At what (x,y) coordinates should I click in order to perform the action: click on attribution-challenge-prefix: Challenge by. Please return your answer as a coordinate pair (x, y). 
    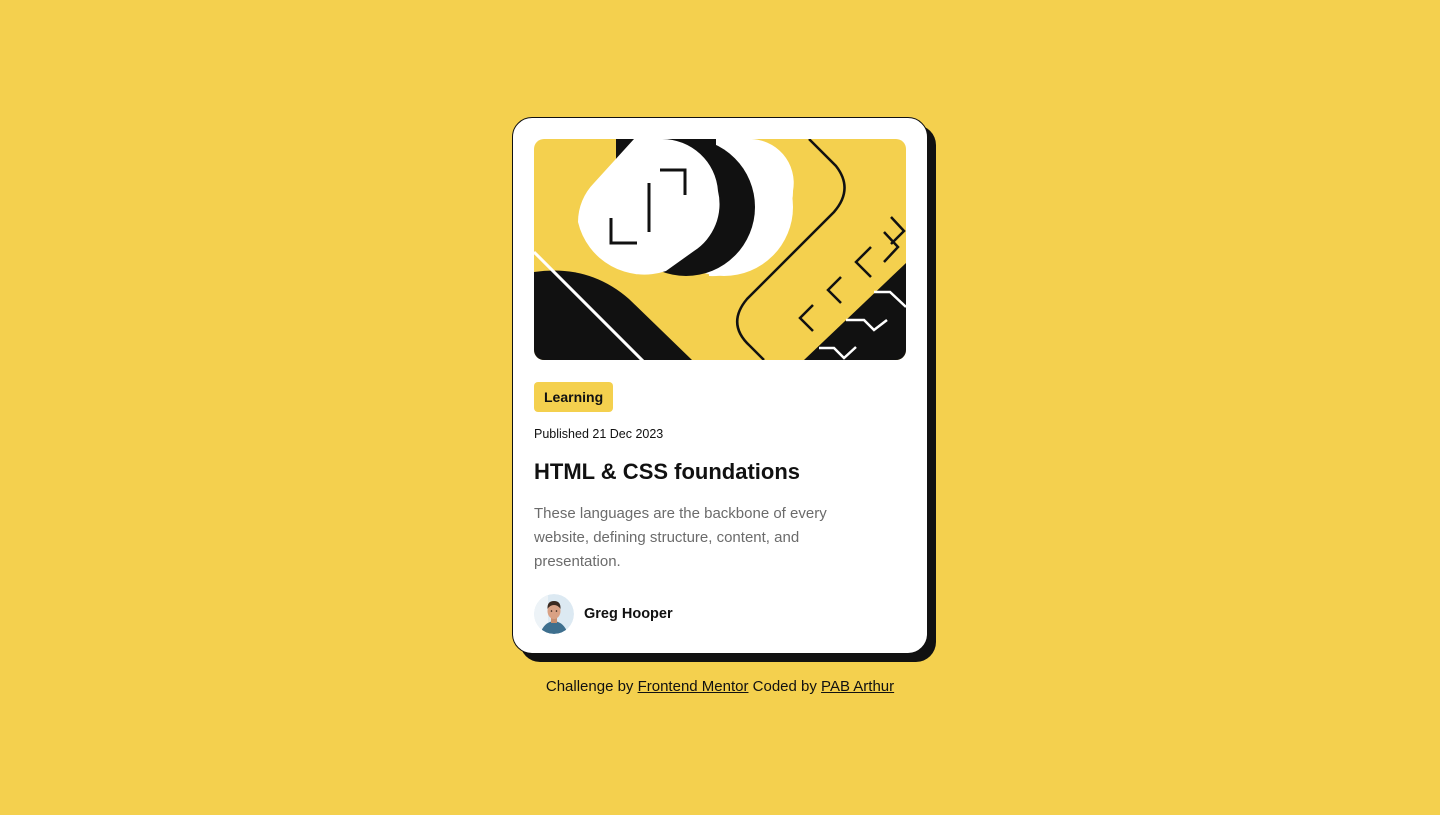
    Looking at the image, I should click on (589, 686).